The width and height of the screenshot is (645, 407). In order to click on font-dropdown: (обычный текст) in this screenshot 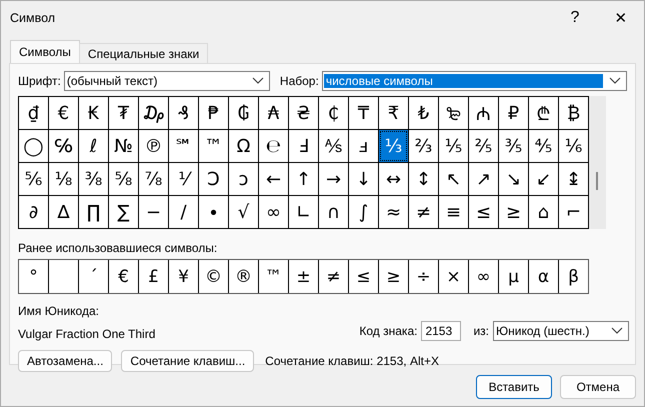, I will do `click(167, 81)`.